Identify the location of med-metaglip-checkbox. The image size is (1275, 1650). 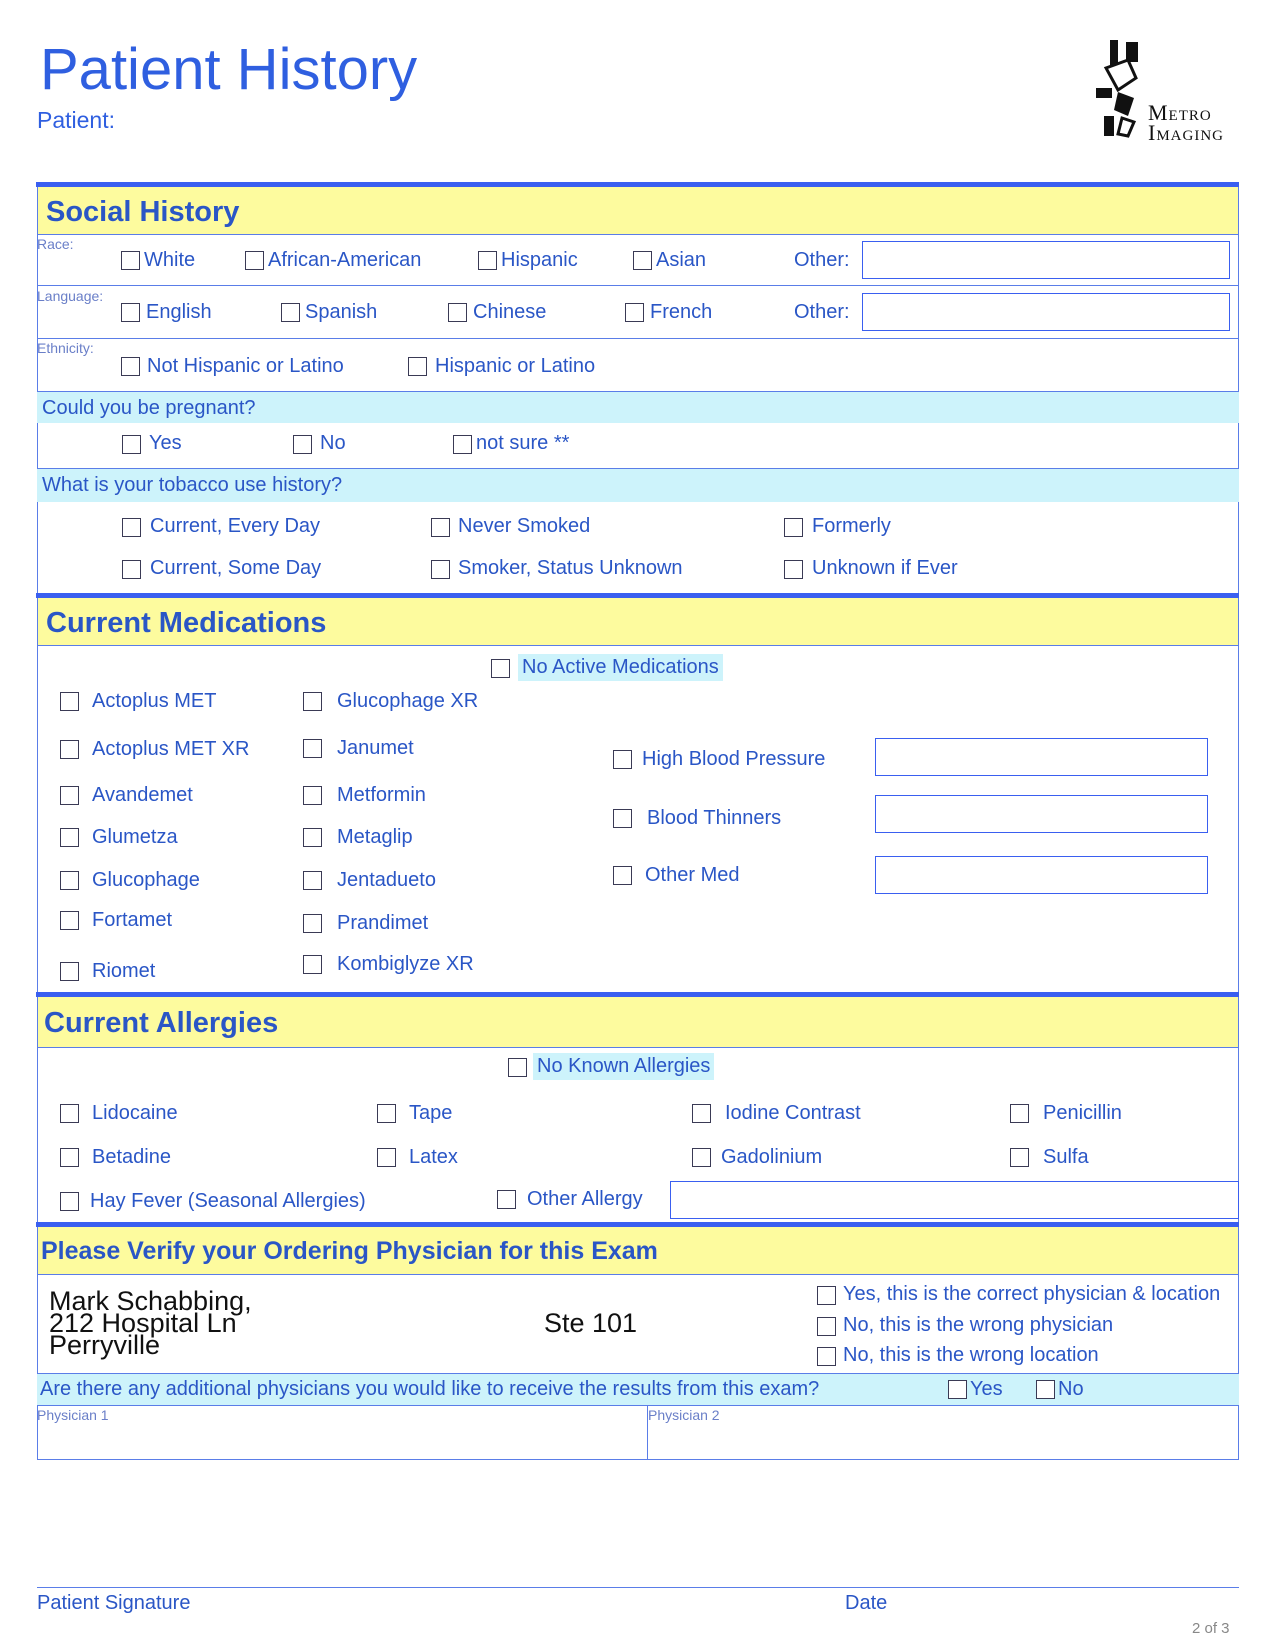
(312, 837).